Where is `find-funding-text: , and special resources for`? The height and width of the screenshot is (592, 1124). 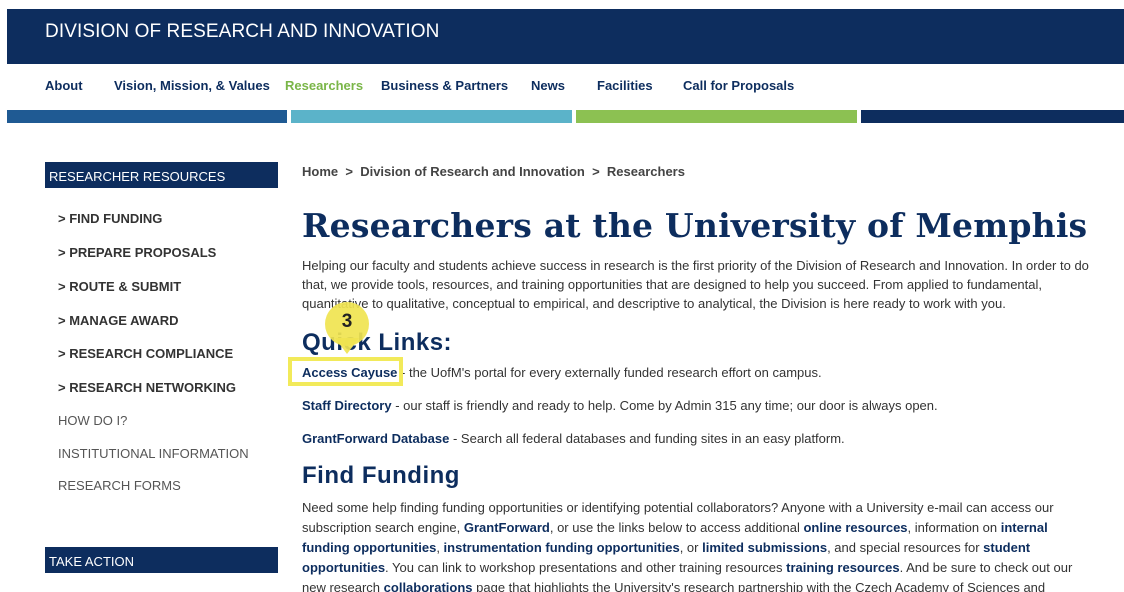
find-funding-text: , and special resources for is located at coordinates (905, 547).